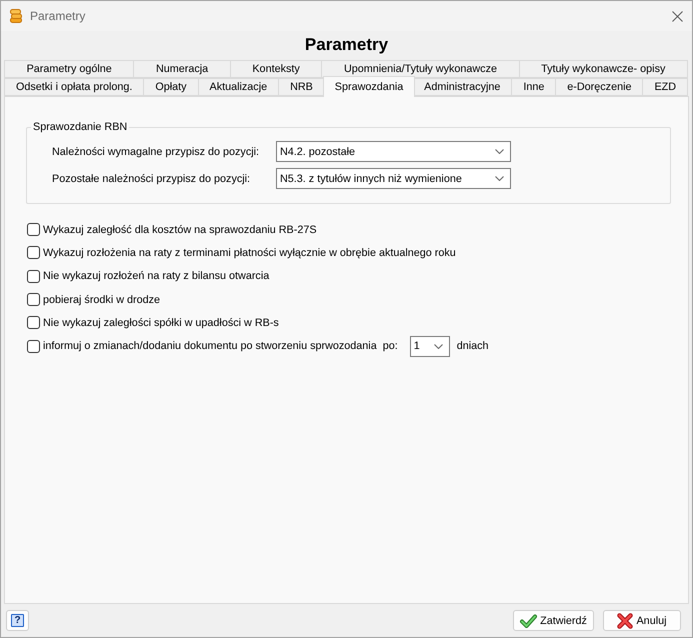 Image resolution: width=693 pixels, height=638 pixels. What do you see at coordinates (180, 230) in the screenshot?
I see `option-label: Wykazuj zaległość dla kosztów na sprawozdaniu RB-27S` at bounding box center [180, 230].